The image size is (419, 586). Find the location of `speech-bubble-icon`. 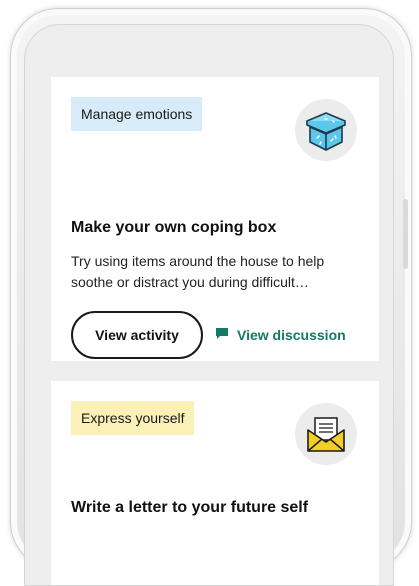

speech-bubble-icon is located at coordinates (222, 335).